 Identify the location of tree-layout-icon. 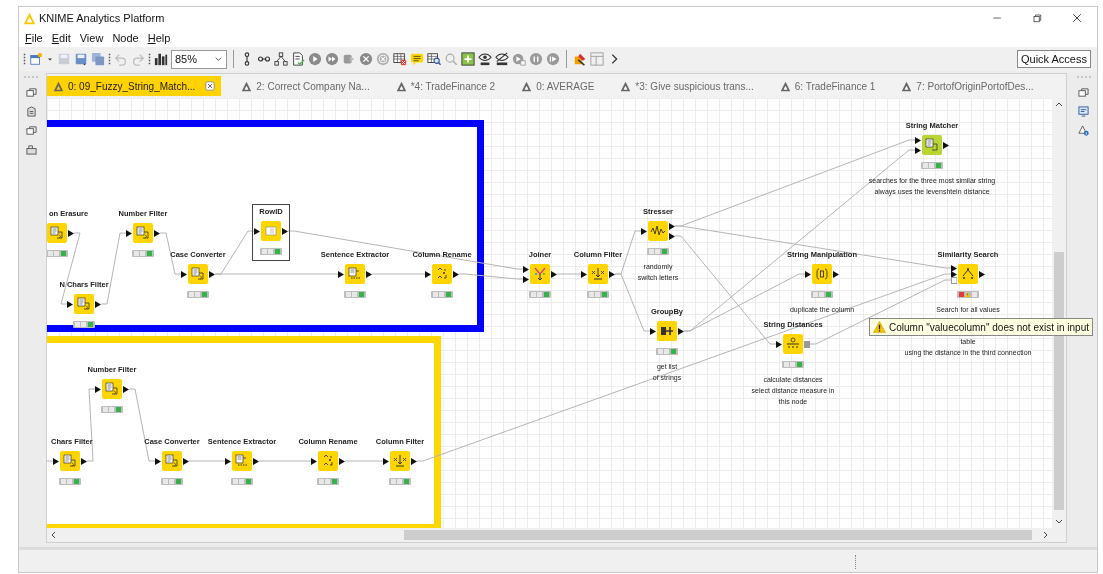
(281, 59).